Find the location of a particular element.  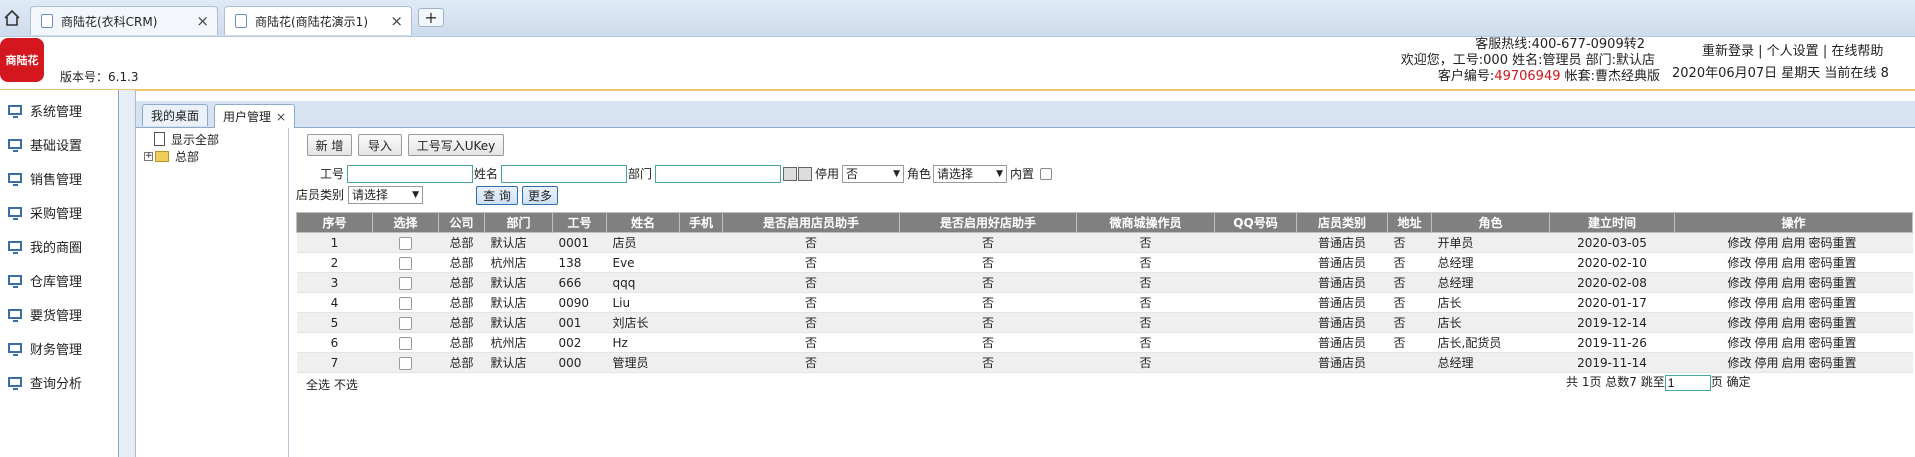

tree-item-headquarters: + 总部 is located at coordinates (171, 156).